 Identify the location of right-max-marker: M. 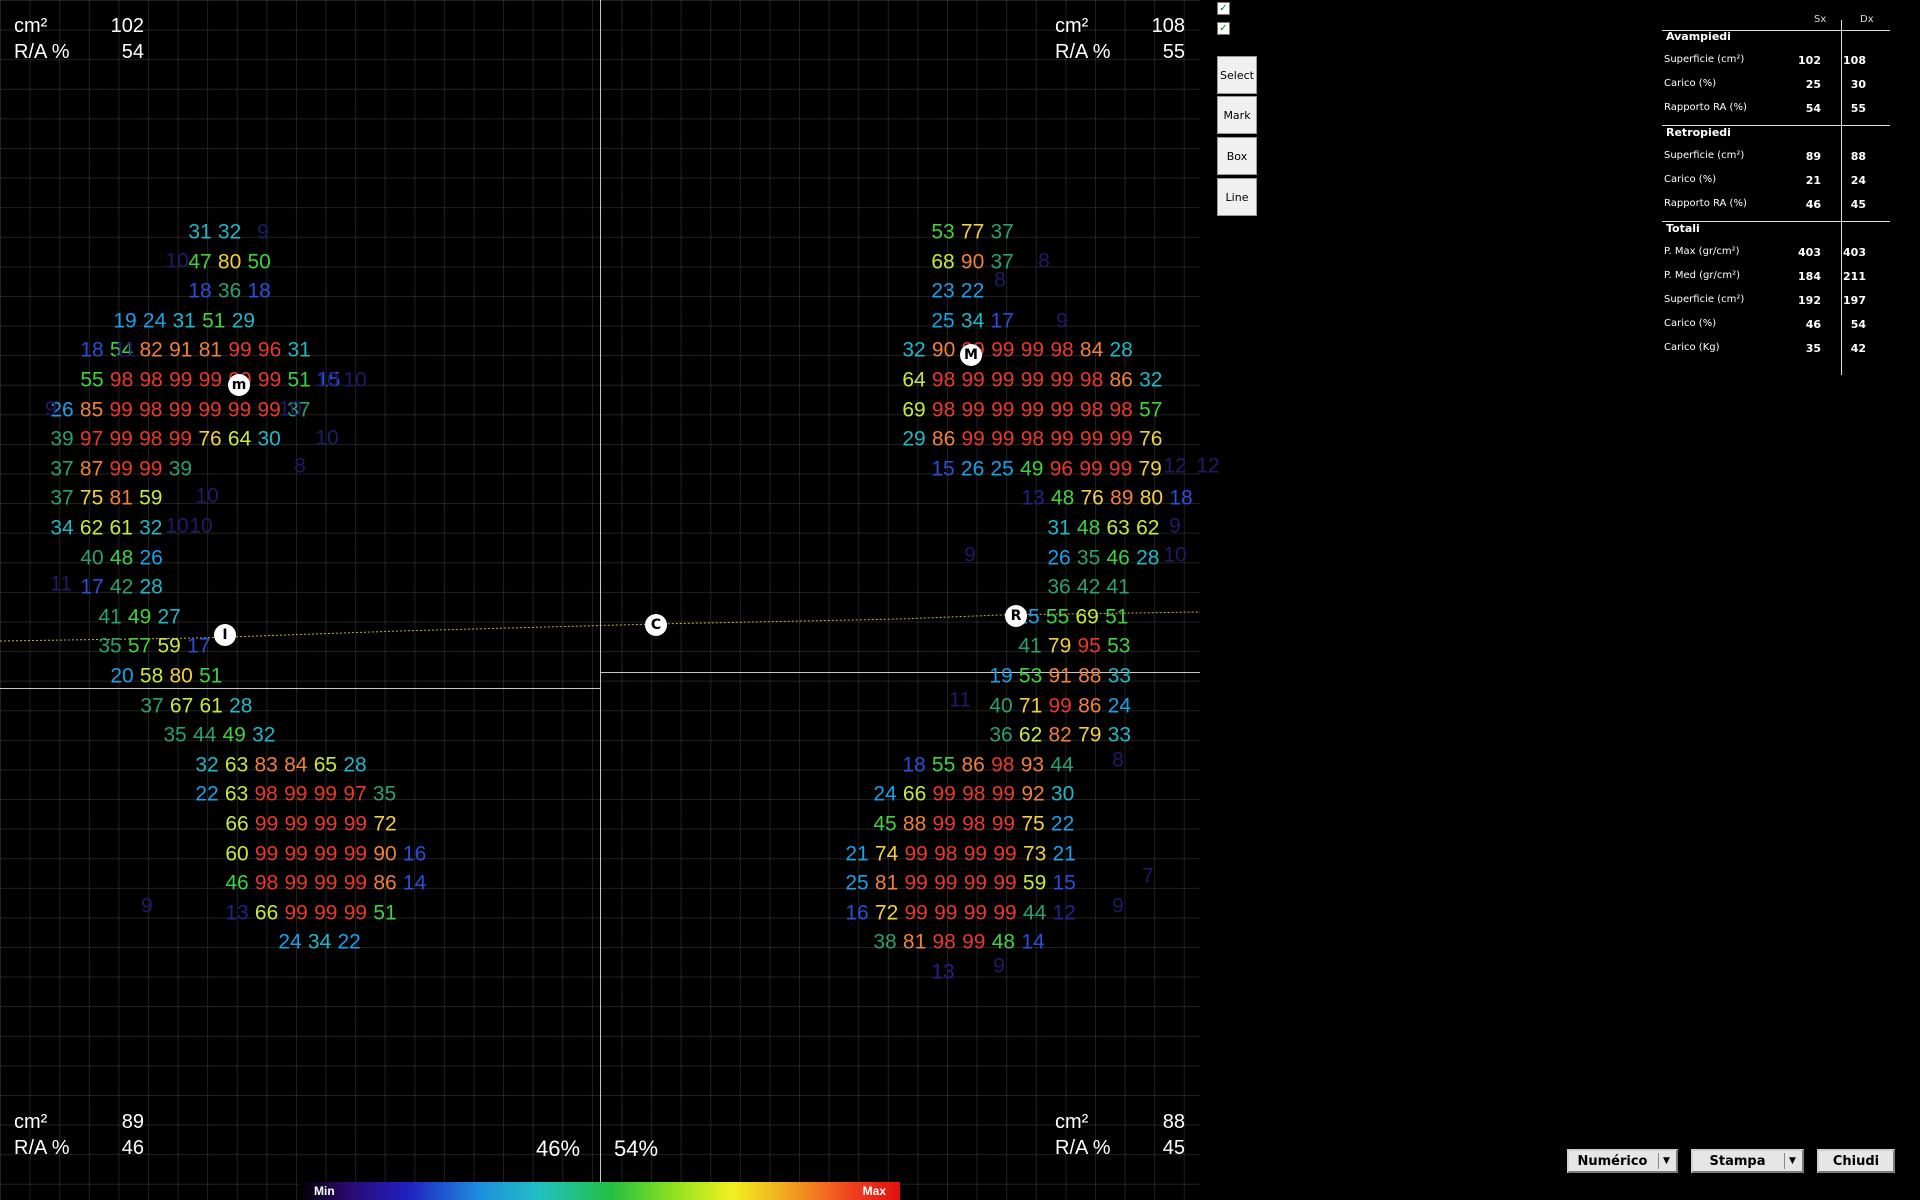
(971, 355).